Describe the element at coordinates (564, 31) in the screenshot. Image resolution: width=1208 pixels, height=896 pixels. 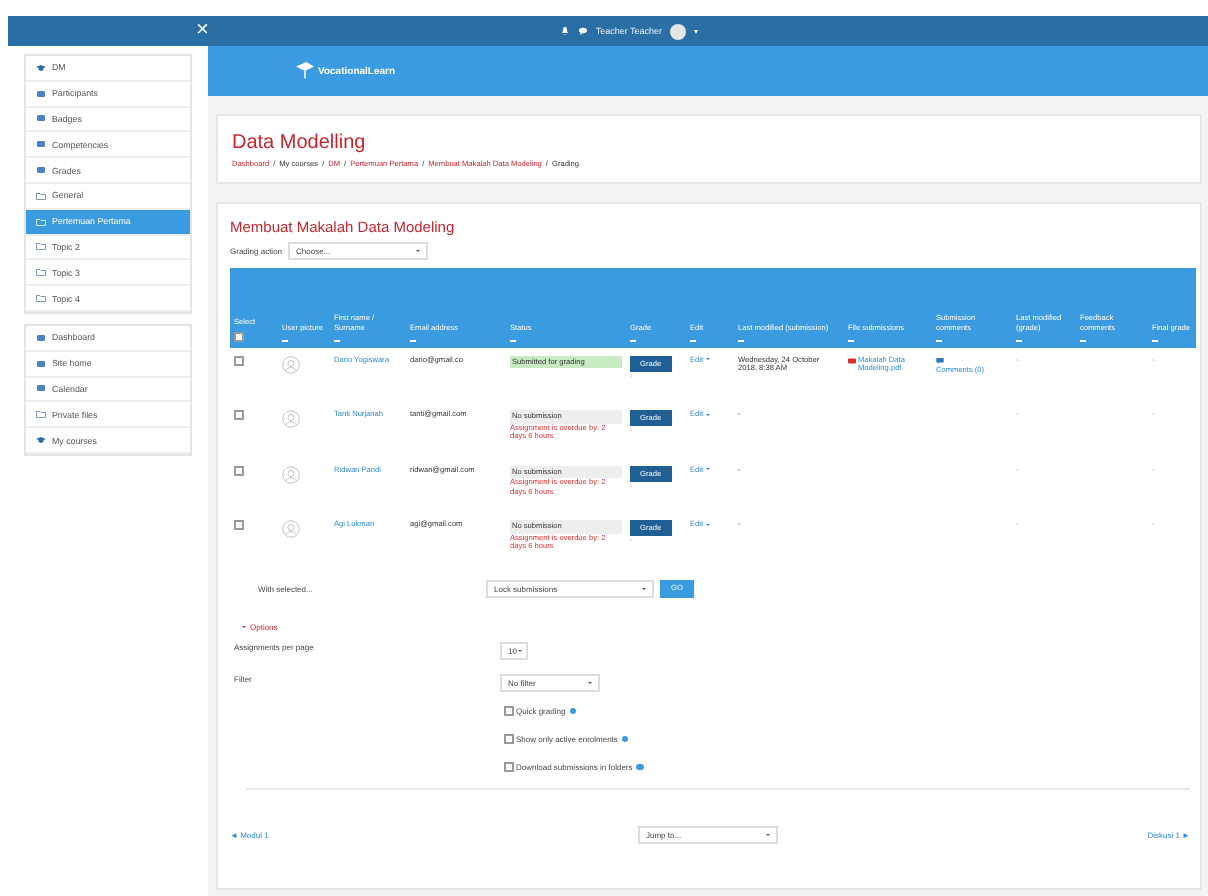
I see `bell-icon` at that location.